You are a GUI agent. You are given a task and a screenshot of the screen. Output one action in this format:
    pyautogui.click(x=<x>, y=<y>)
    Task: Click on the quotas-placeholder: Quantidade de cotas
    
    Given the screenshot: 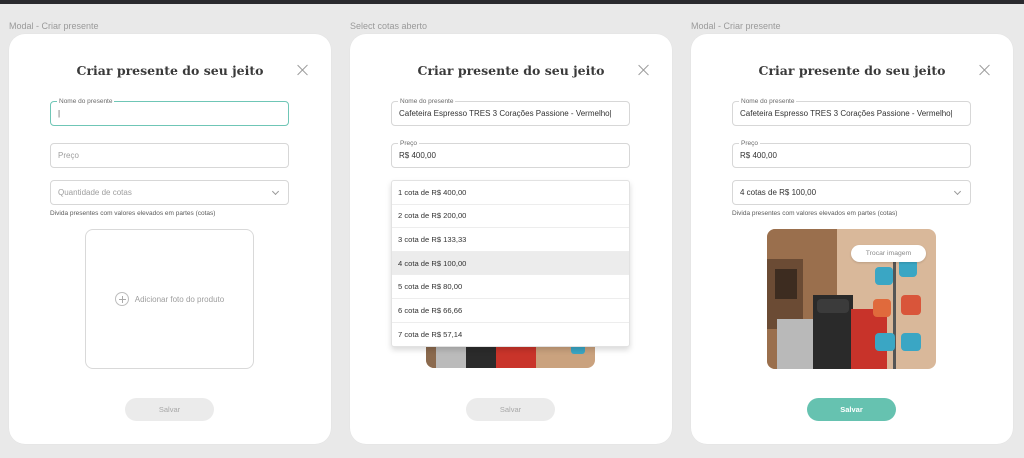 What is the action you would take?
    pyautogui.click(x=95, y=192)
    